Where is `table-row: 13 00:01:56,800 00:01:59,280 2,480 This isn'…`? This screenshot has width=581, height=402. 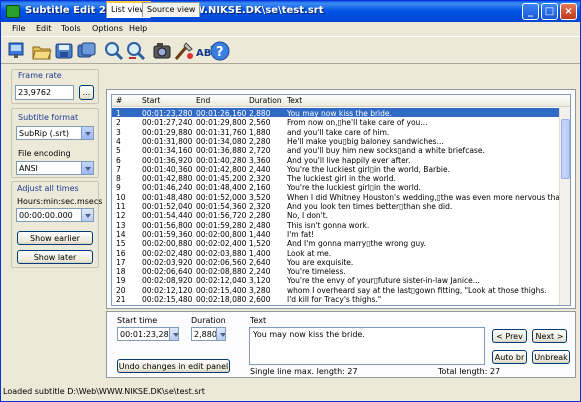 table-row: 13 00:01:56,800 00:01:59,280 2,480 This isn'… is located at coordinates (335, 225).